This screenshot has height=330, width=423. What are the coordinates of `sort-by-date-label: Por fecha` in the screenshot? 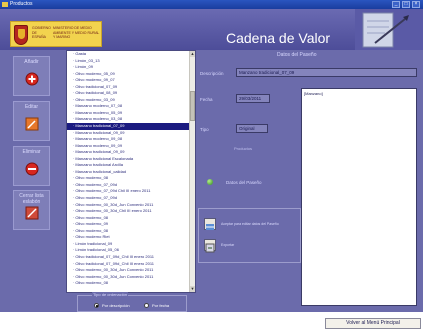 It's located at (161, 305).